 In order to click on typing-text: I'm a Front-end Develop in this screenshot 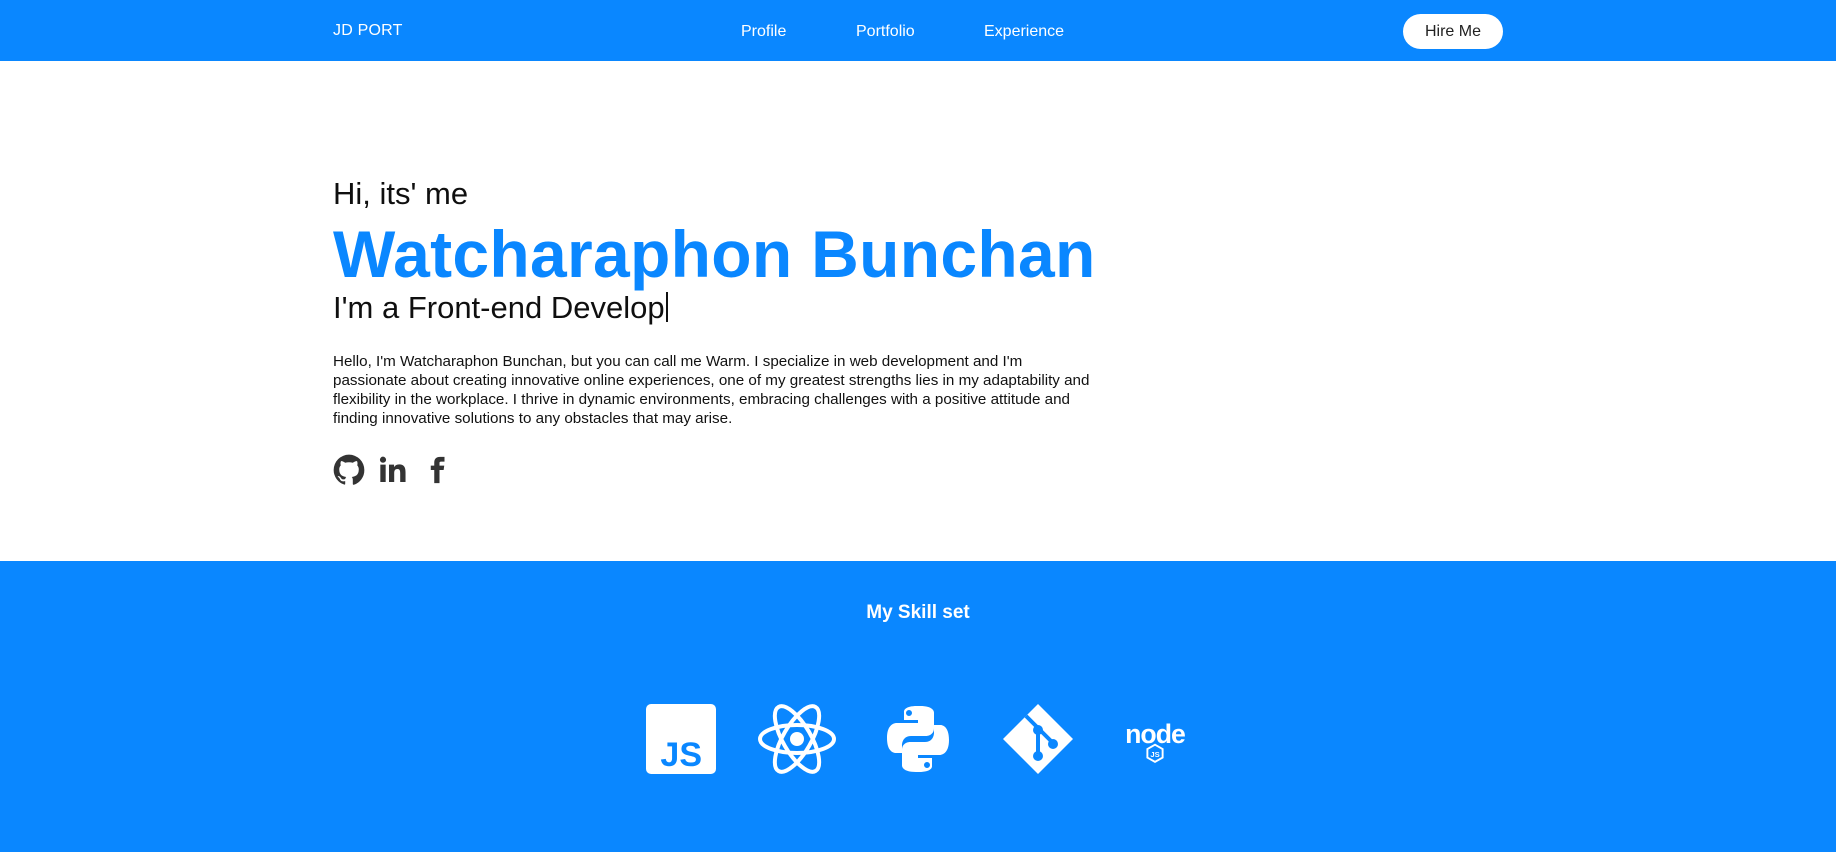, I will do `click(499, 307)`.